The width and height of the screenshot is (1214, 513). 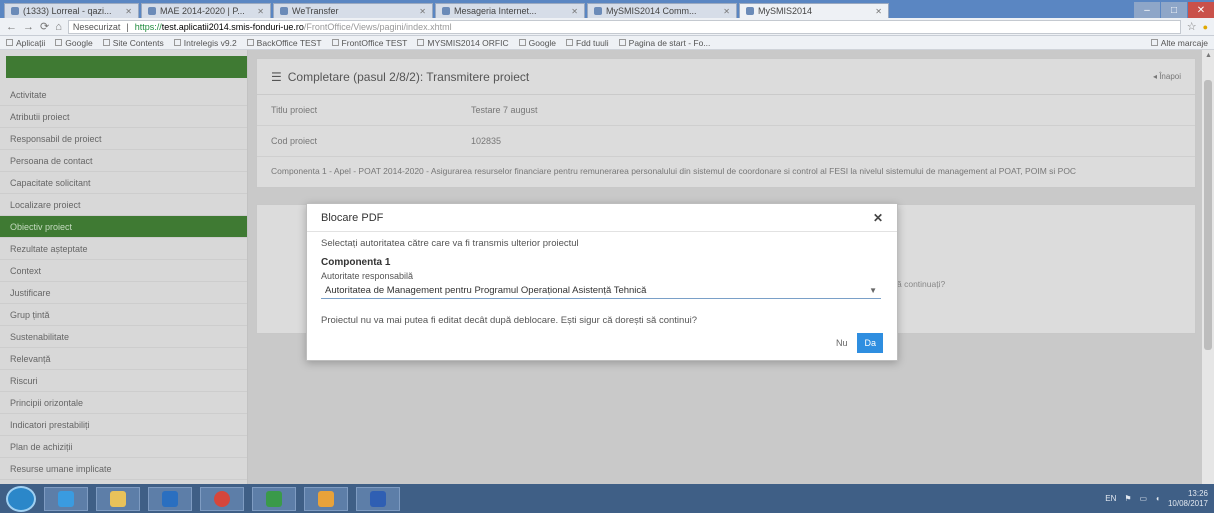 I want to click on taskbar-app-explorer, so click(x=118, y=498).